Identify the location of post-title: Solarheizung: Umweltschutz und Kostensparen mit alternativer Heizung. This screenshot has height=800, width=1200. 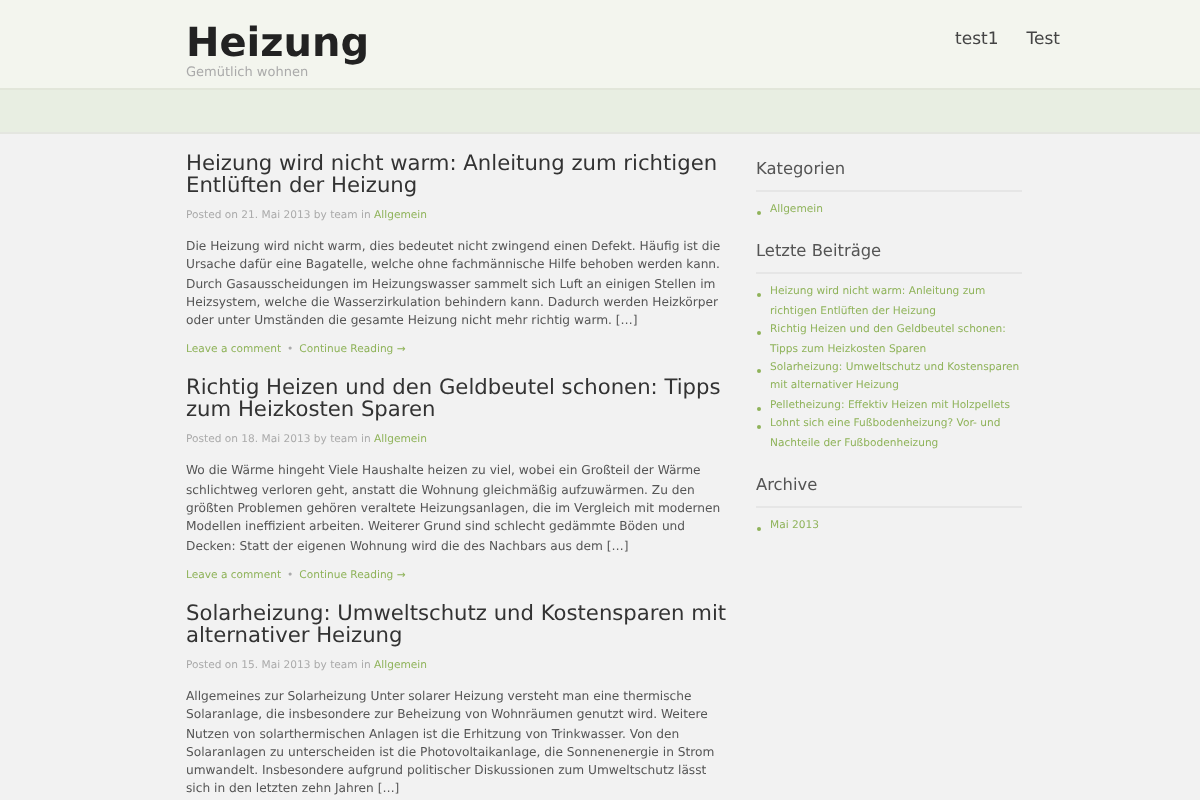
(459, 625).